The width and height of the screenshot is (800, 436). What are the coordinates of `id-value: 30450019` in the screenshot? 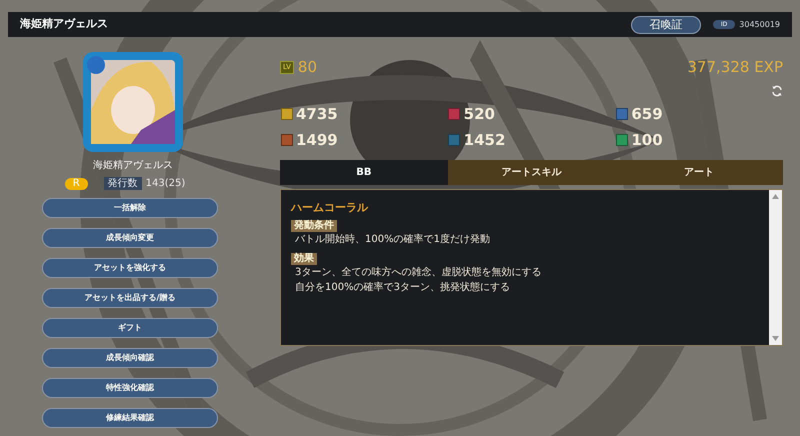 It's located at (759, 24).